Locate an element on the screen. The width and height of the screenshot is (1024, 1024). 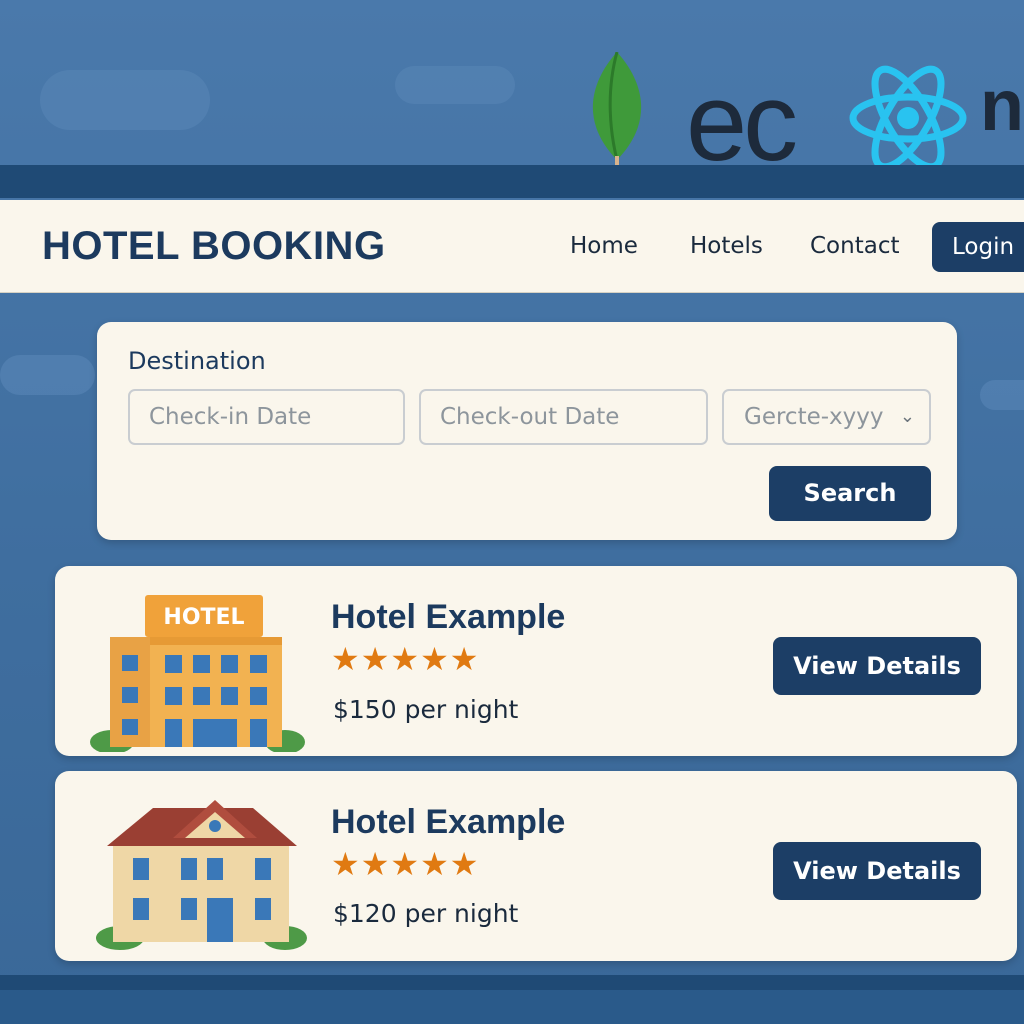
hotel-sign-text: HOTEL is located at coordinates (203, 617).